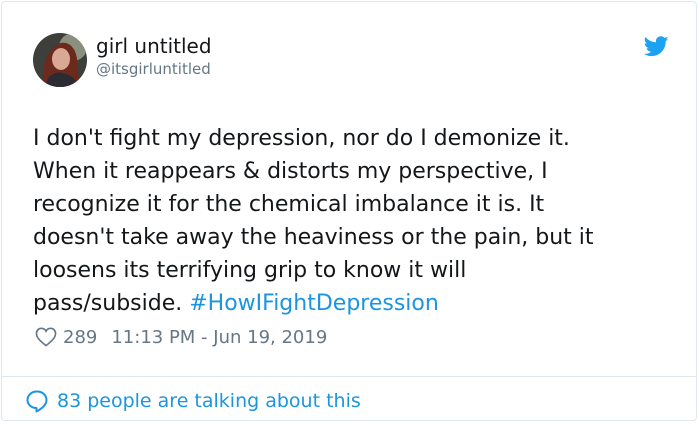 This screenshot has height=424, width=700. Describe the element at coordinates (154, 46) in the screenshot. I see `display-name: girl untitled` at that location.